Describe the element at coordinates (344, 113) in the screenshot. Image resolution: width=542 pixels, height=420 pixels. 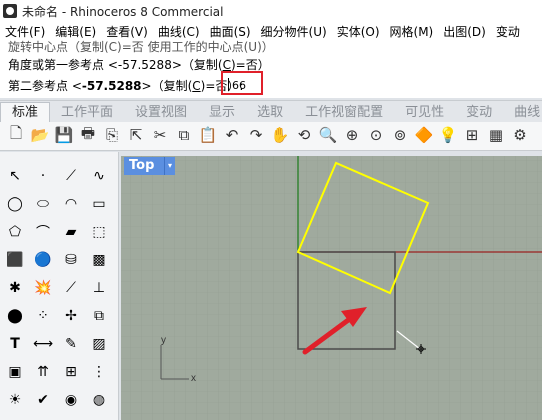
I see `tab-viewport-layout: 工作视窗配置` at that location.